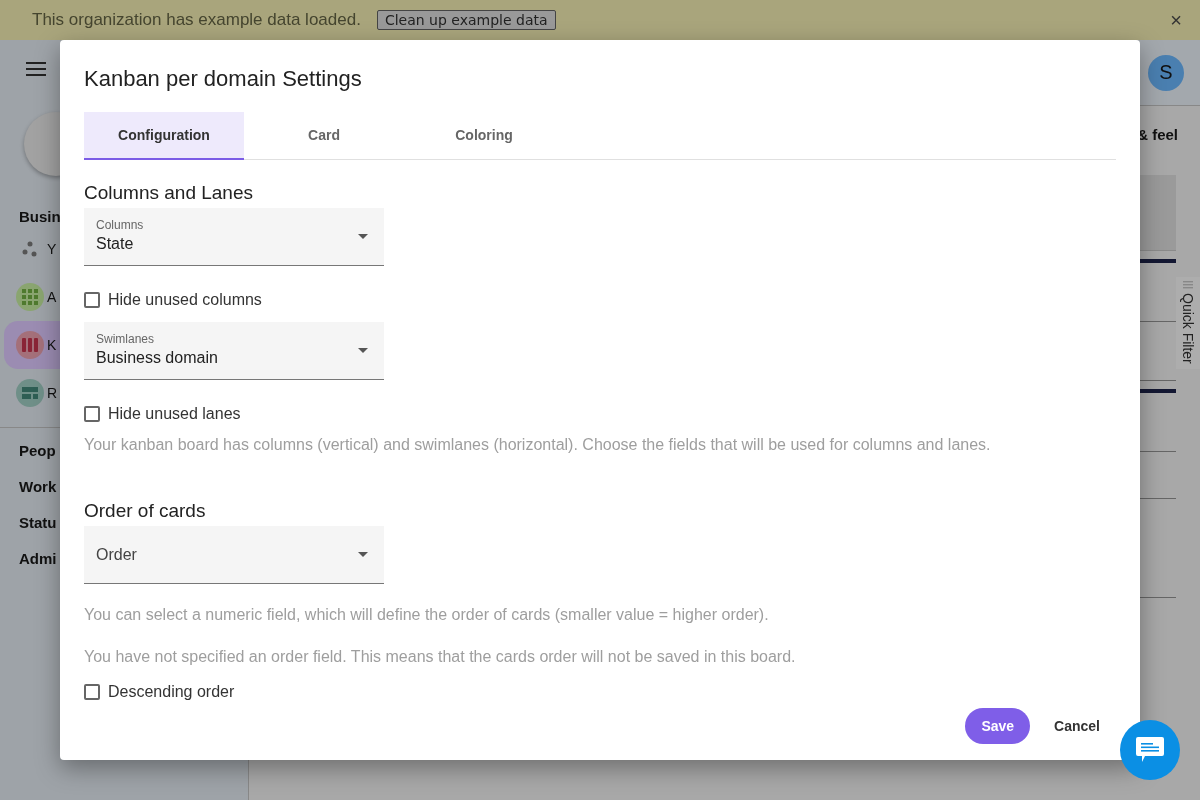 The image size is (1200, 800). Describe the element at coordinates (427, 615) in the screenshot. I see `hint-text: You can select a numeric field, which will define the order of cards (smaller value = higher order).` at that location.